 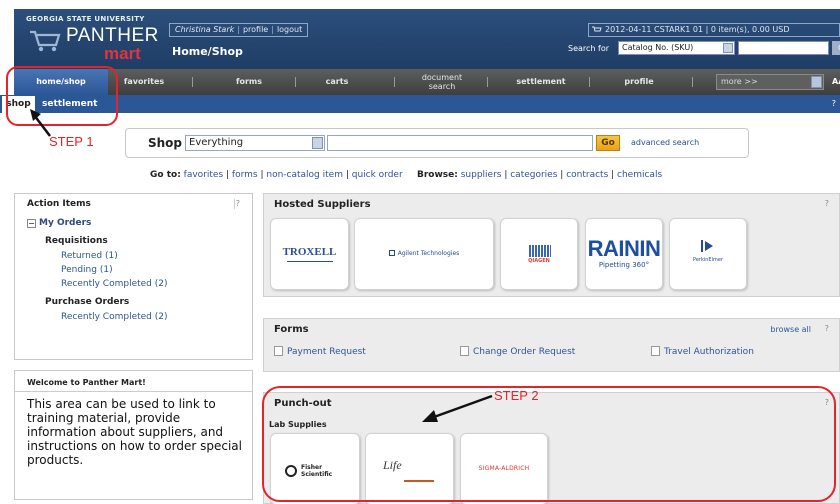 I want to click on step2-label: STEP 2, so click(x=516, y=395).